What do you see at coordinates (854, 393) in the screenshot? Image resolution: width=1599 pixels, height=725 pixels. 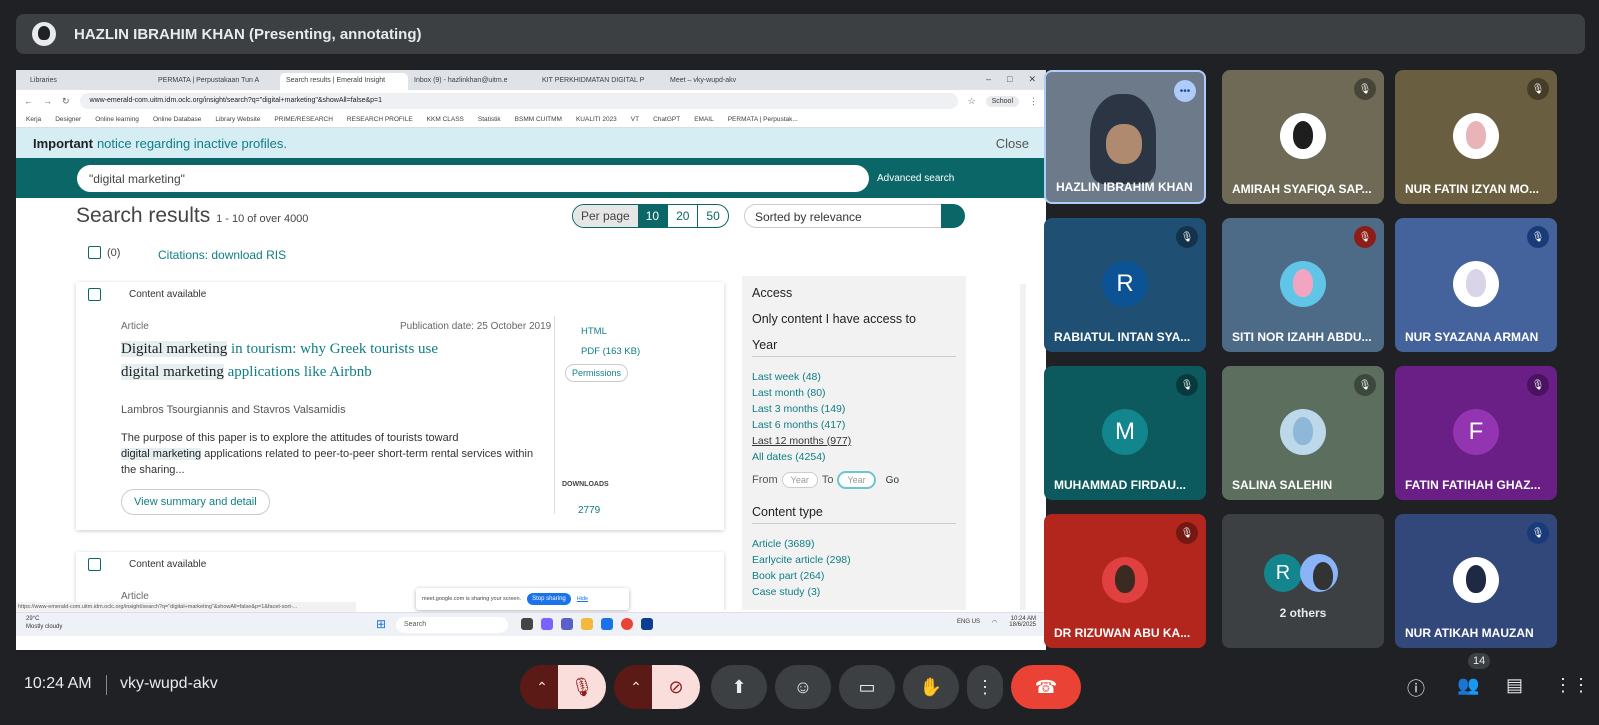 I see `year-filter: Last month (80)` at bounding box center [854, 393].